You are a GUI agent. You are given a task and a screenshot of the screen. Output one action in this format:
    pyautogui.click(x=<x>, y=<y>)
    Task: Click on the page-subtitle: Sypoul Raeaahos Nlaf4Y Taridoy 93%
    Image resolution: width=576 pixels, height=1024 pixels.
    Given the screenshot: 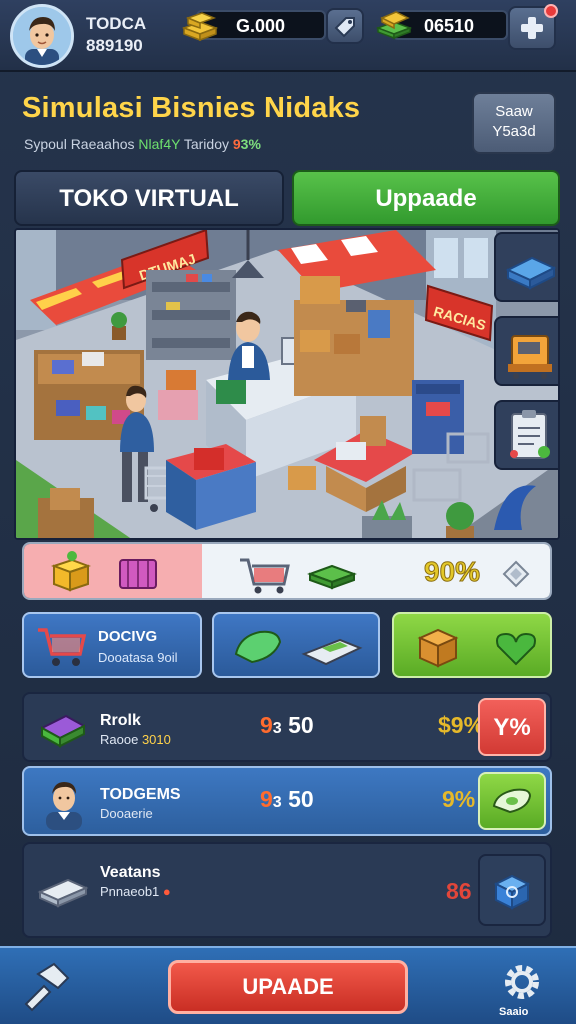 What is the action you would take?
    pyautogui.click(x=142, y=144)
    